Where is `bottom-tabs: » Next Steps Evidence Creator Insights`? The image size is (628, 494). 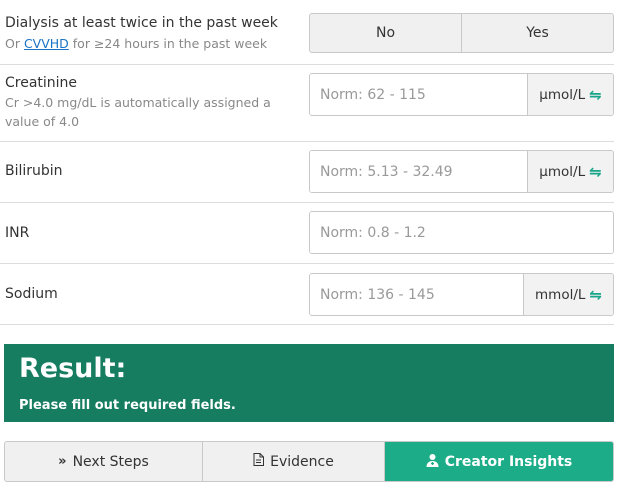 bottom-tabs: » Next Steps Evidence Creator Insights is located at coordinates (309, 461).